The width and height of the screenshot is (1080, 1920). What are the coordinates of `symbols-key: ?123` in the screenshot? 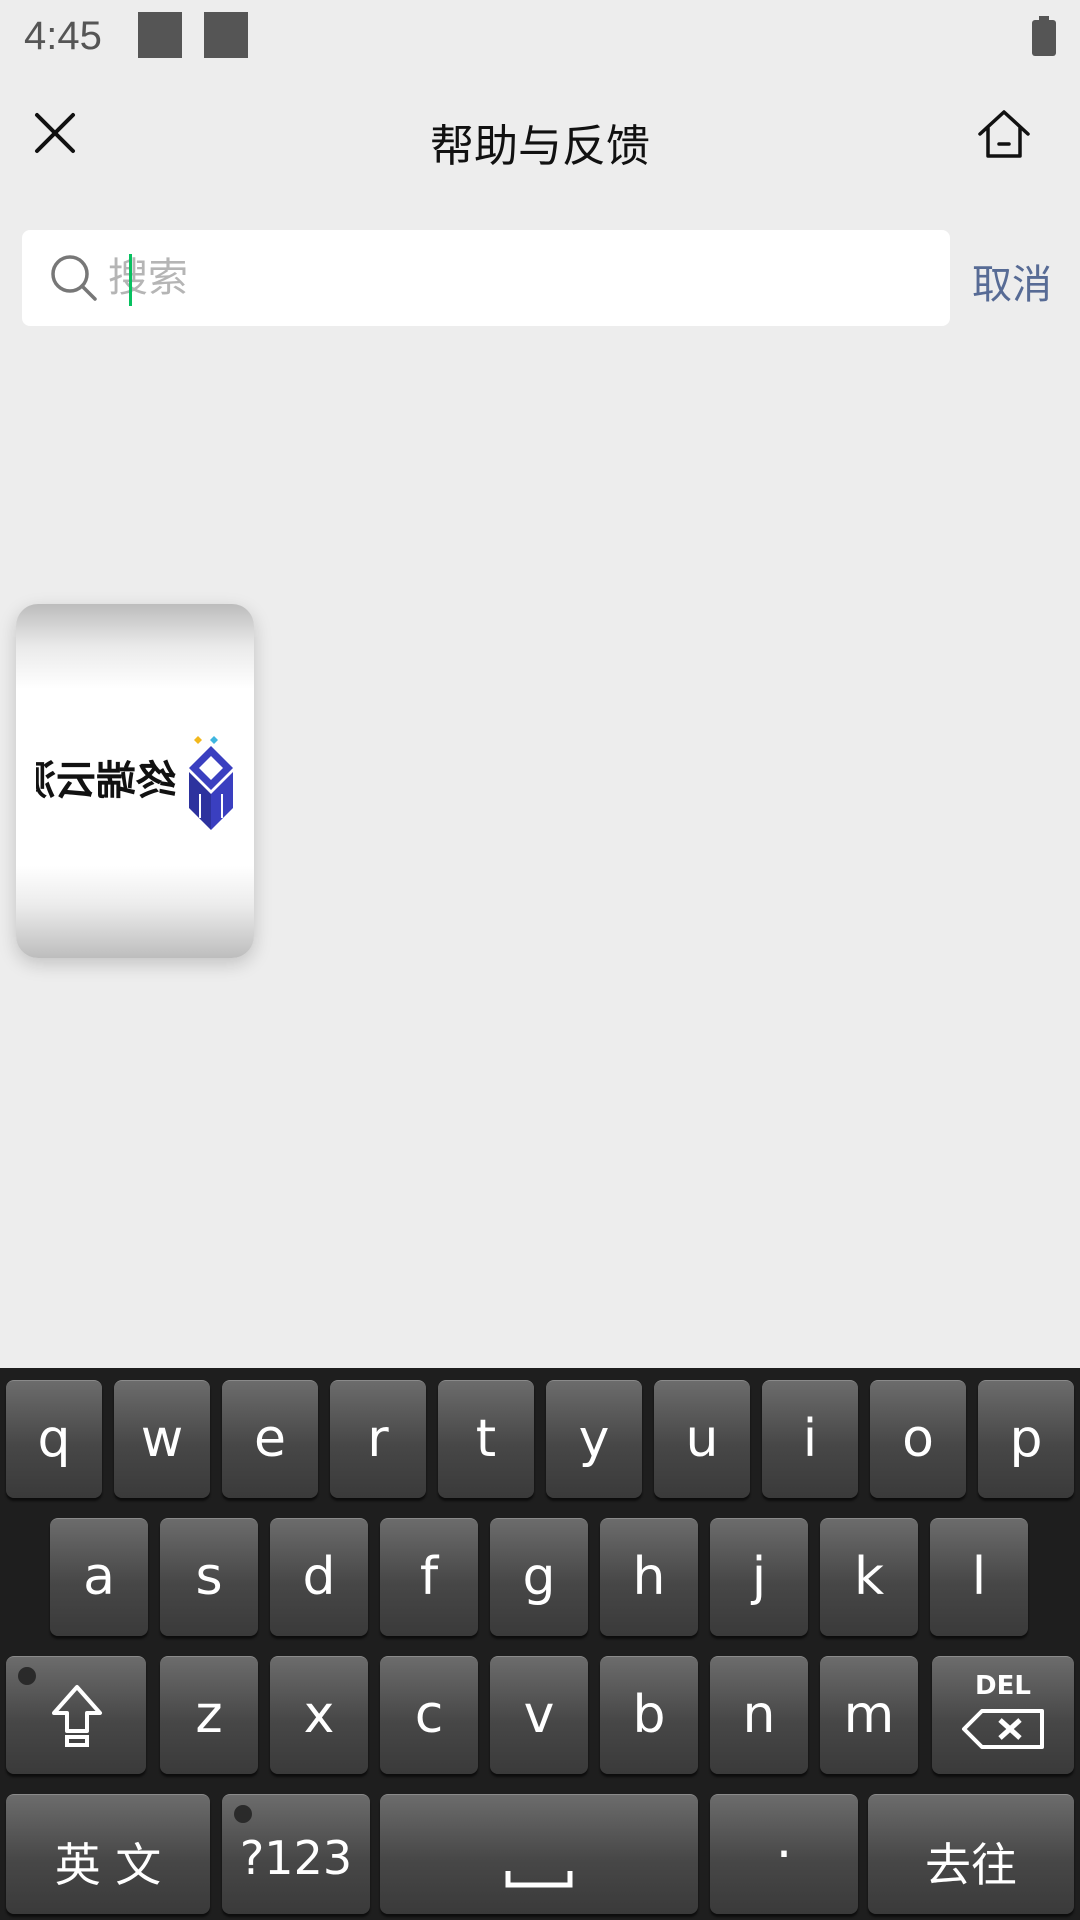 It's located at (296, 1854).